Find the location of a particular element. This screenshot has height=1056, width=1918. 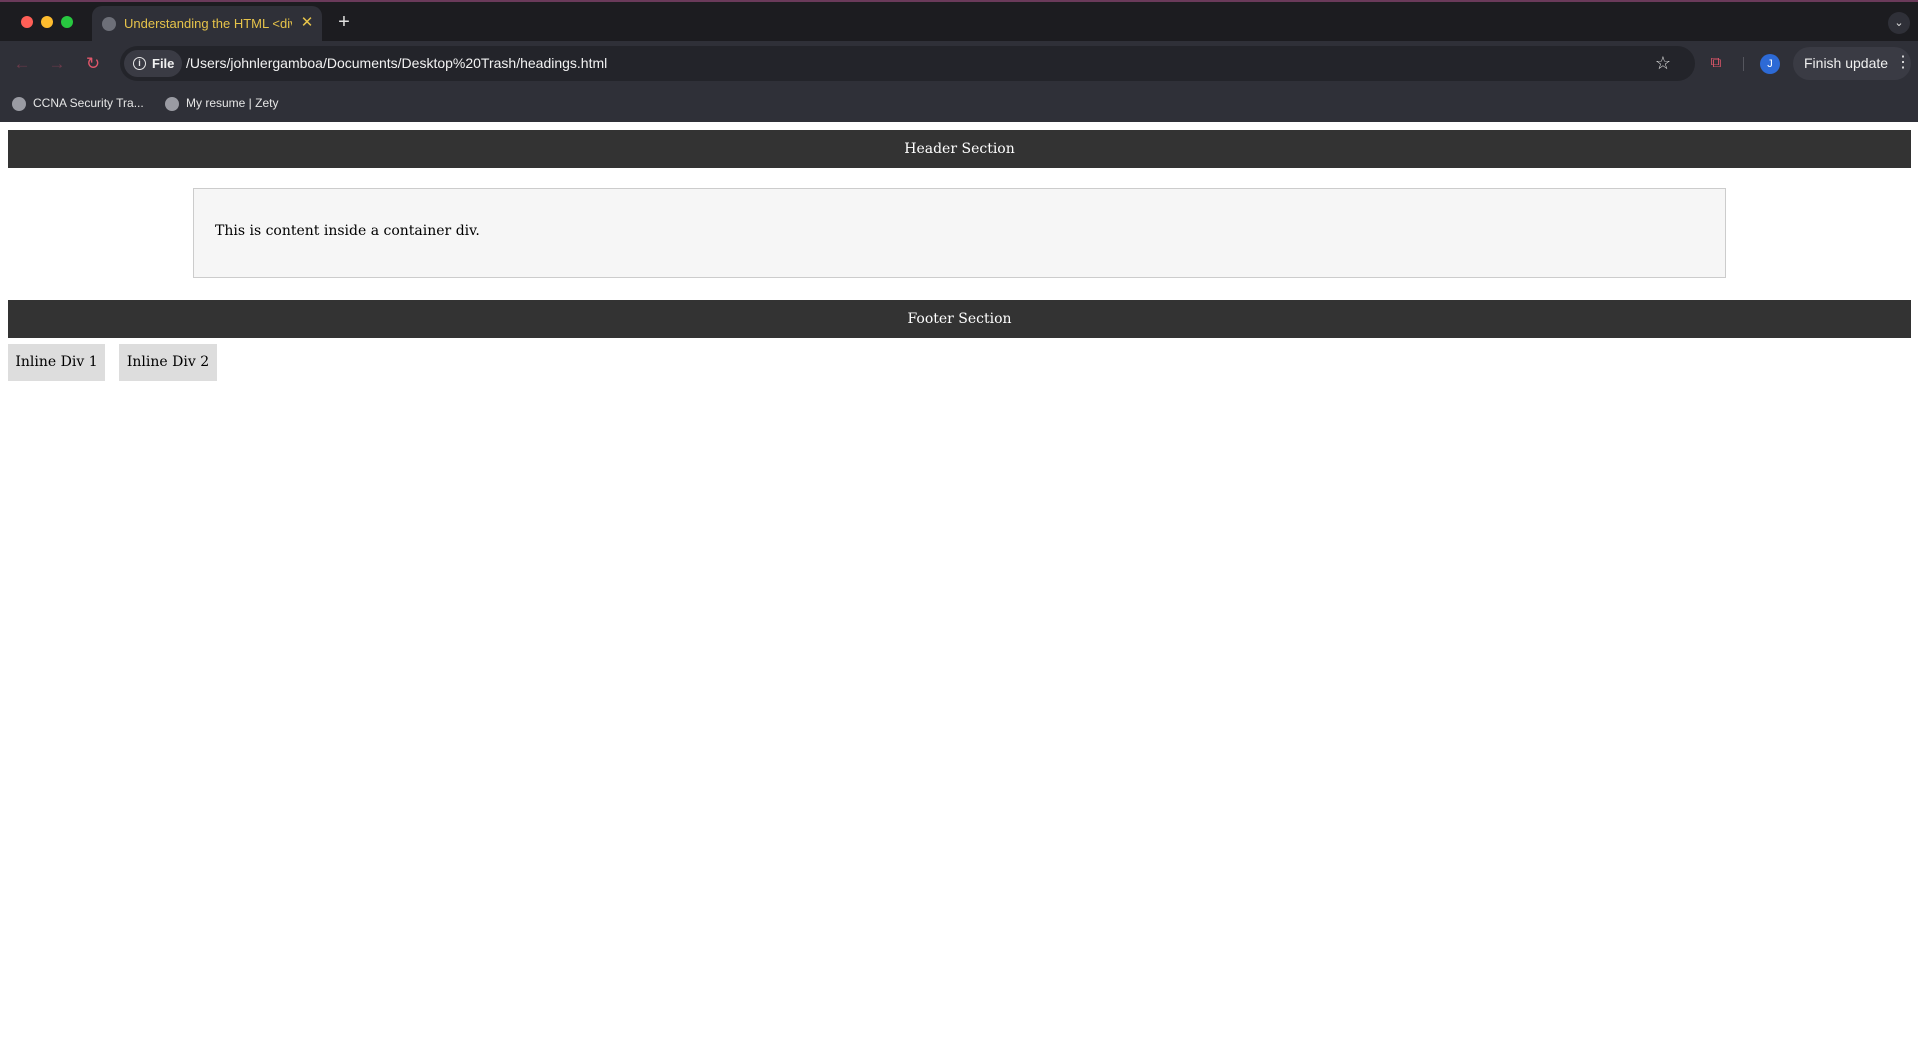

container-div: This is content inside a container div. is located at coordinates (959, 233).